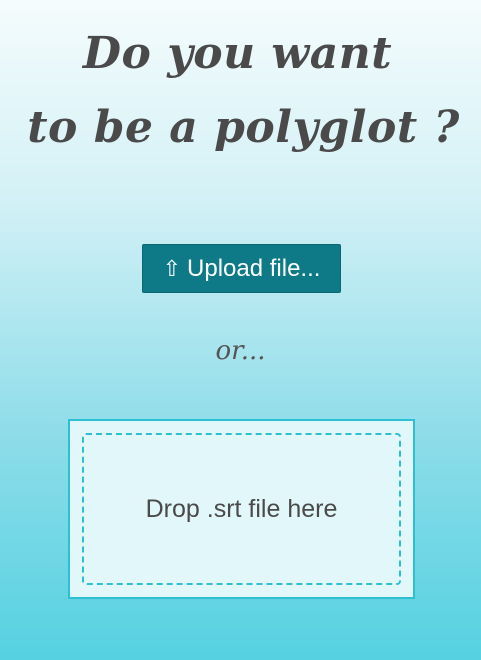 The image size is (481, 660). Describe the element at coordinates (172, 268) in the screenshot. I see `upload-arrow-icon: ⇧` at that location.